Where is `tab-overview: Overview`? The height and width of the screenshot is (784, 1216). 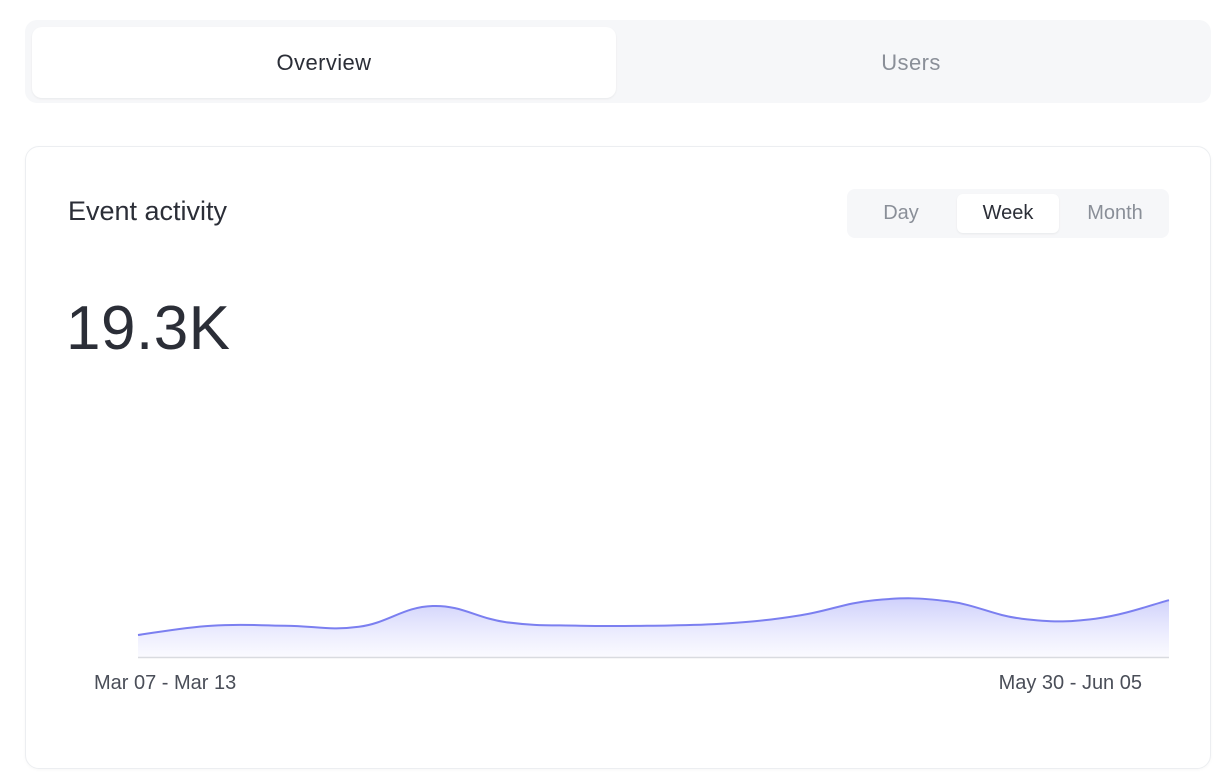
tab-overview: Overview is located at coordinates (324, 62).